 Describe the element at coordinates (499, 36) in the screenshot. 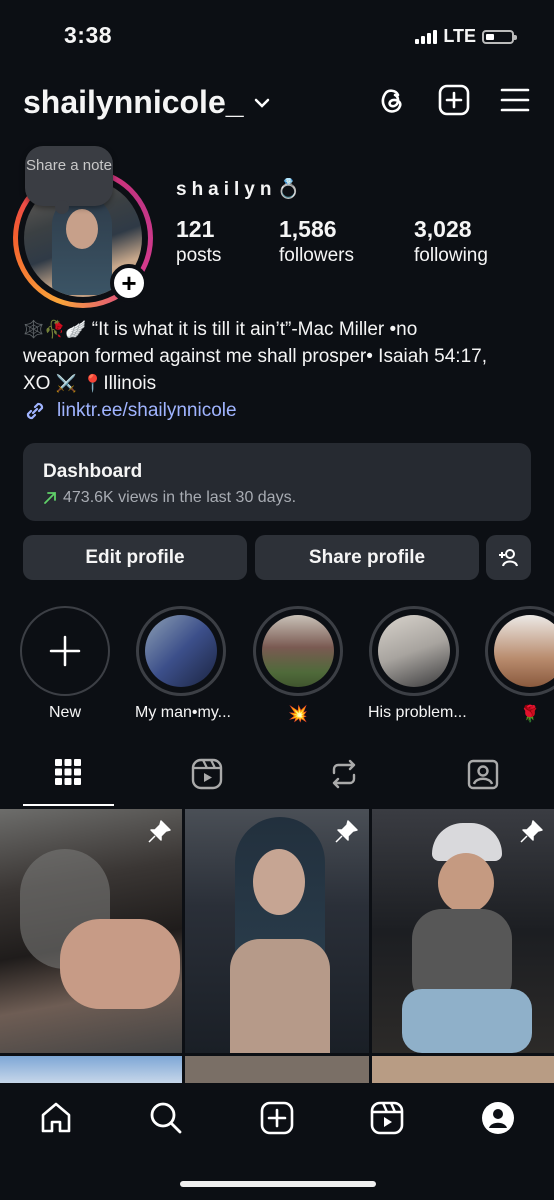

I see `battery-icon` at that location.